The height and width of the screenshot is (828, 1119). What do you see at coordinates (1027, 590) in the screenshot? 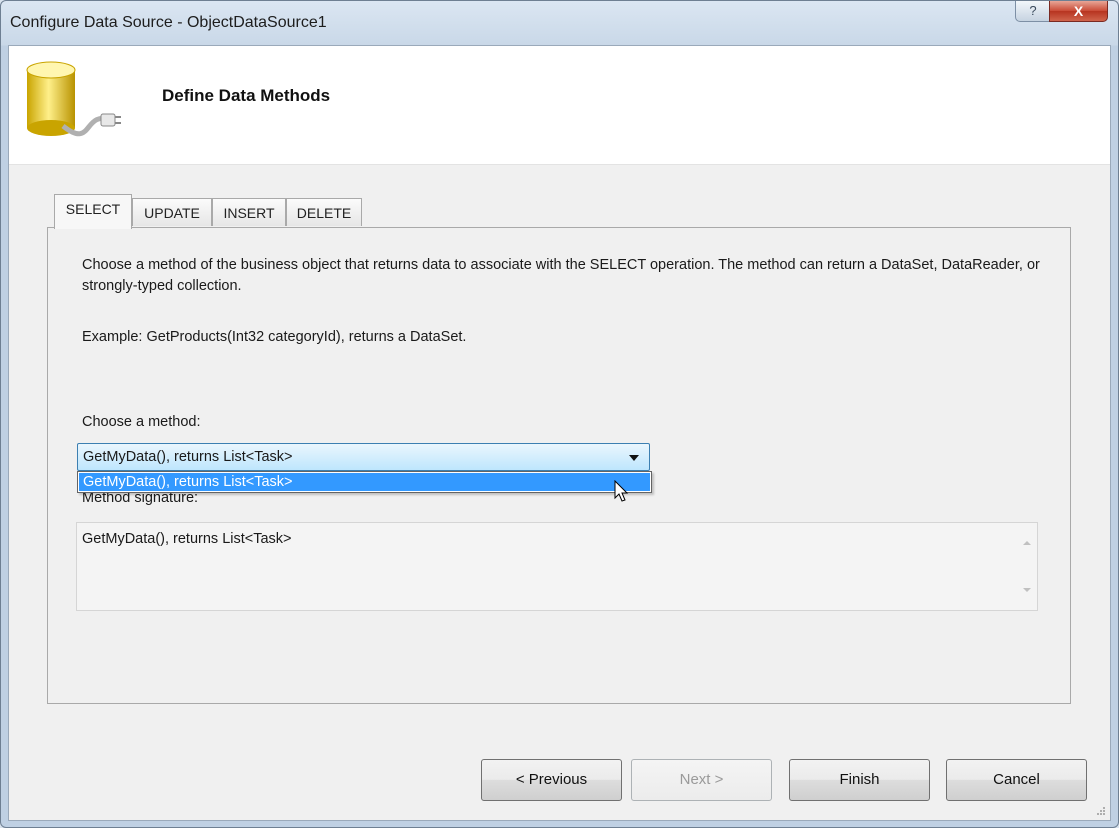
I see `scroll-down-icon` at bounding box center [1027, 590].